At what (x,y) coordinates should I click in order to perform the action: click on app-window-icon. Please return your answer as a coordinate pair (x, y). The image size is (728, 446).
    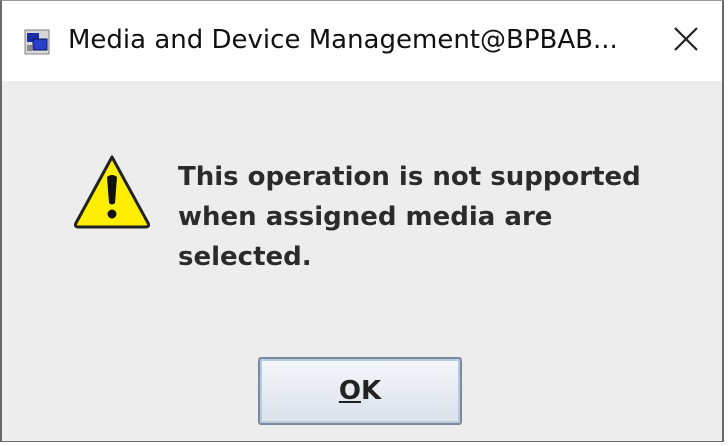
    Looking at the image, I should click on (37, 42).